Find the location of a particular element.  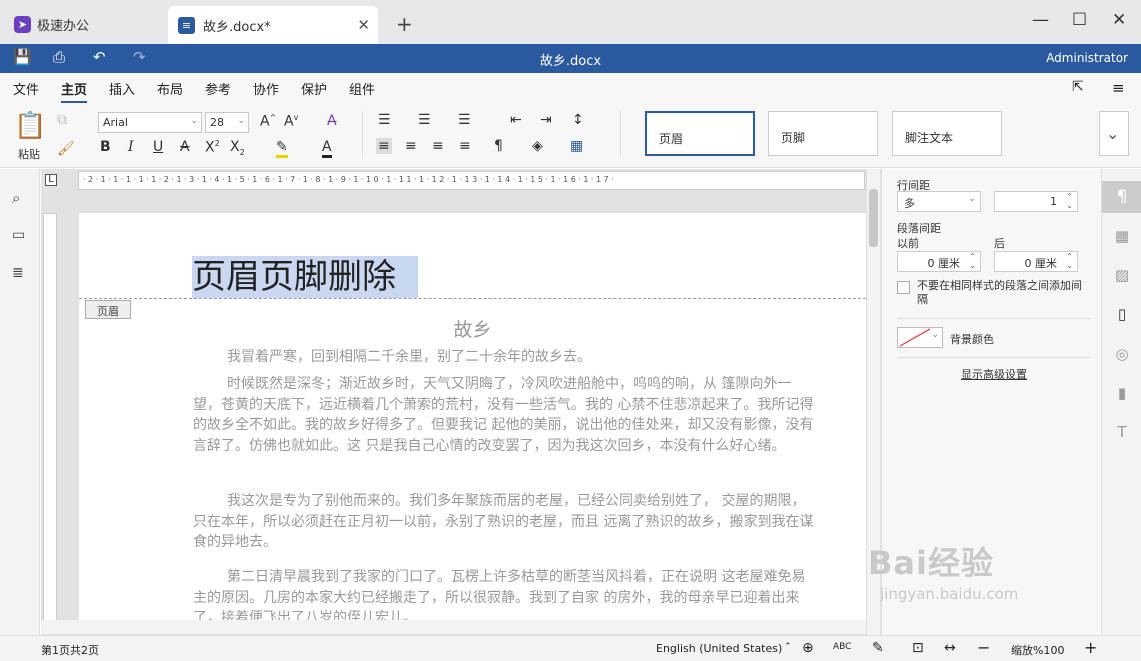

bold-icon: B is located at coordinates (105, 147).